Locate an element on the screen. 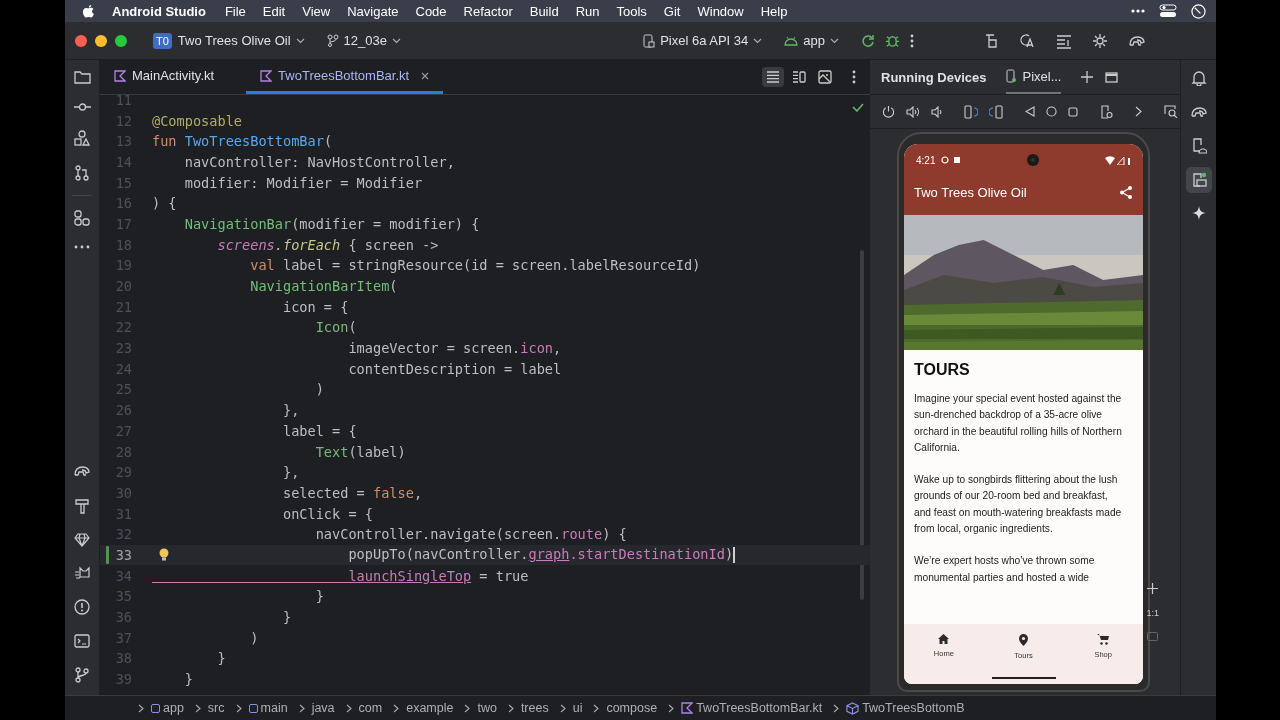  volume-down-icon is located at coordinates (936, 111).